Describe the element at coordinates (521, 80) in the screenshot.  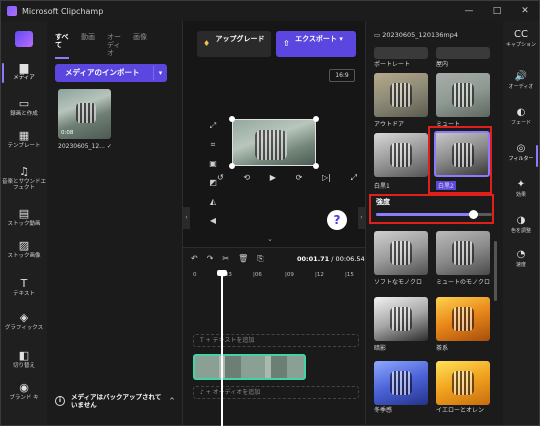
I see `right-nav-audio: 🔊 オーディオ` at that location.